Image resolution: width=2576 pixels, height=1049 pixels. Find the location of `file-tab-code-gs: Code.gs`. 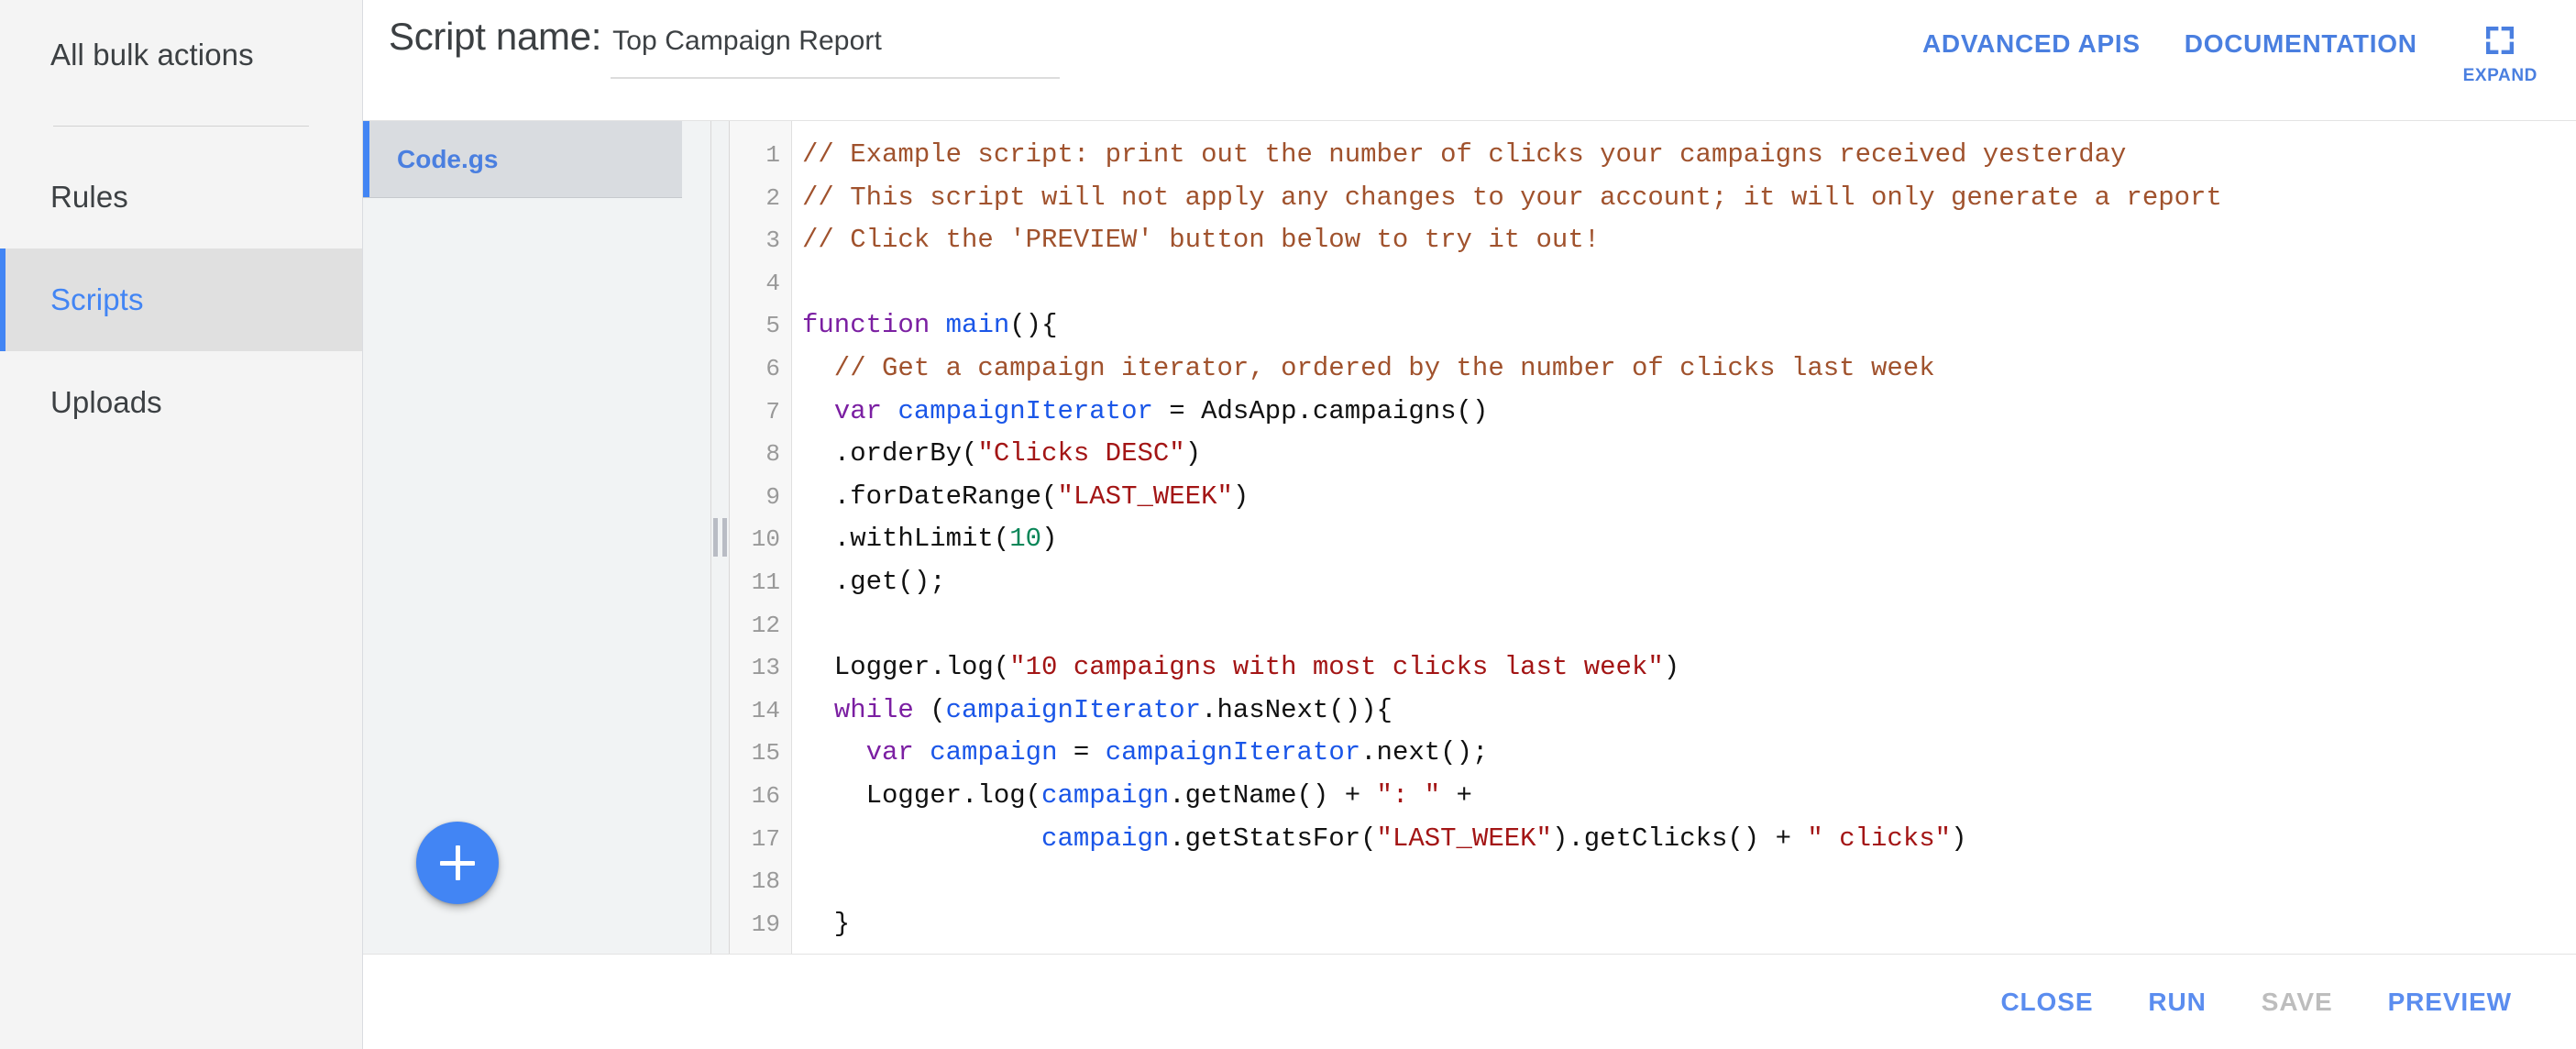

file-tab-code-gs: Code.gs is located at coordinates (522, 160).